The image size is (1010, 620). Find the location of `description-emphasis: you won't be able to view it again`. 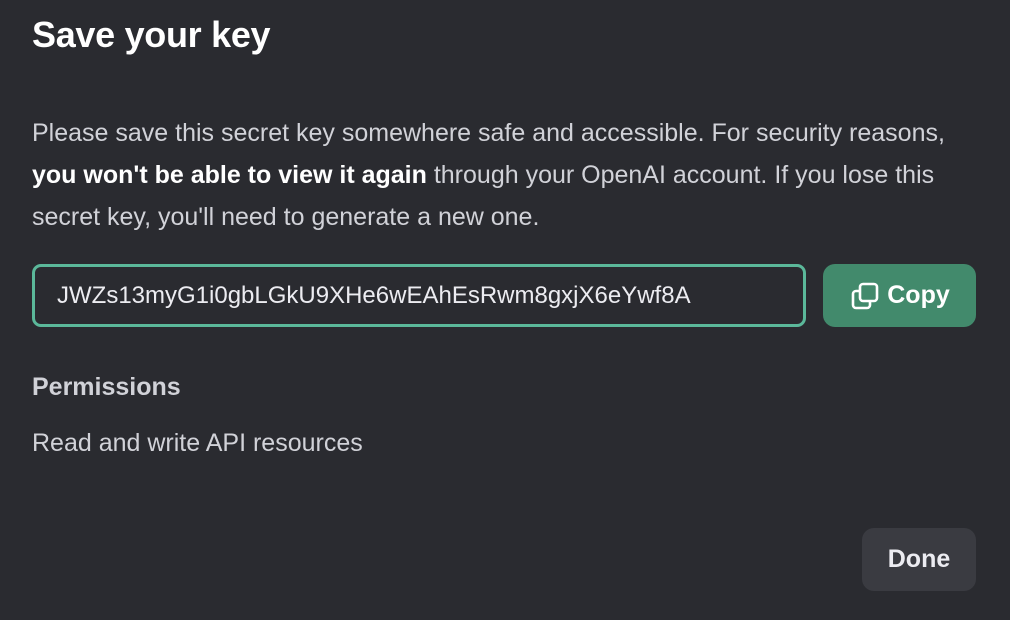

description-emphasis: you won't be able to view it again is located at coordinates (229, 175).